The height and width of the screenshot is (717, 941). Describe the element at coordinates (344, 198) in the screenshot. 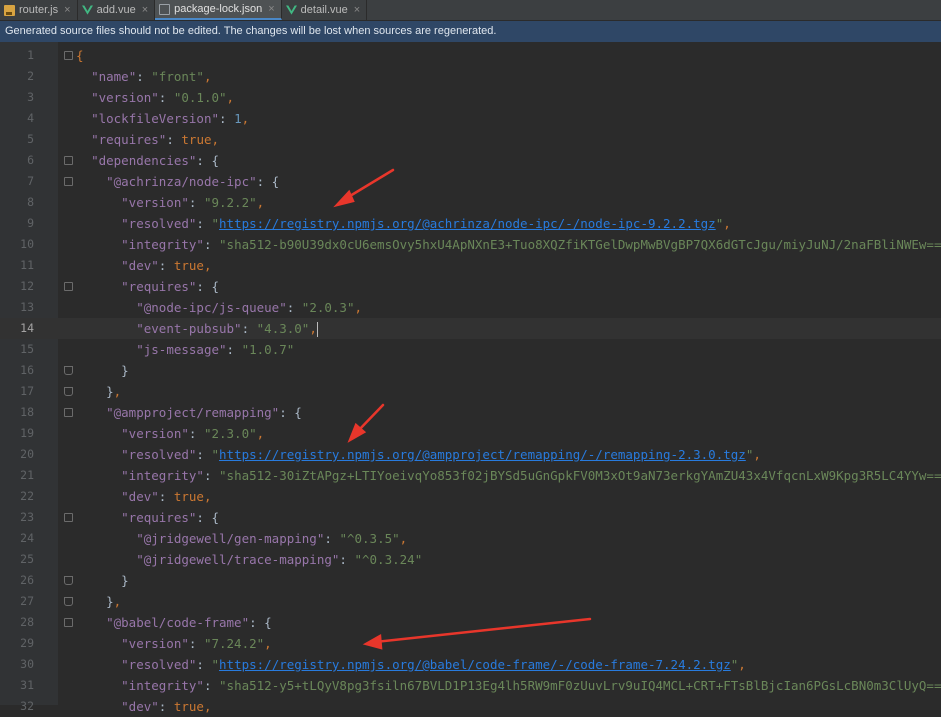

I see `red-arrow-1-head` at that location.